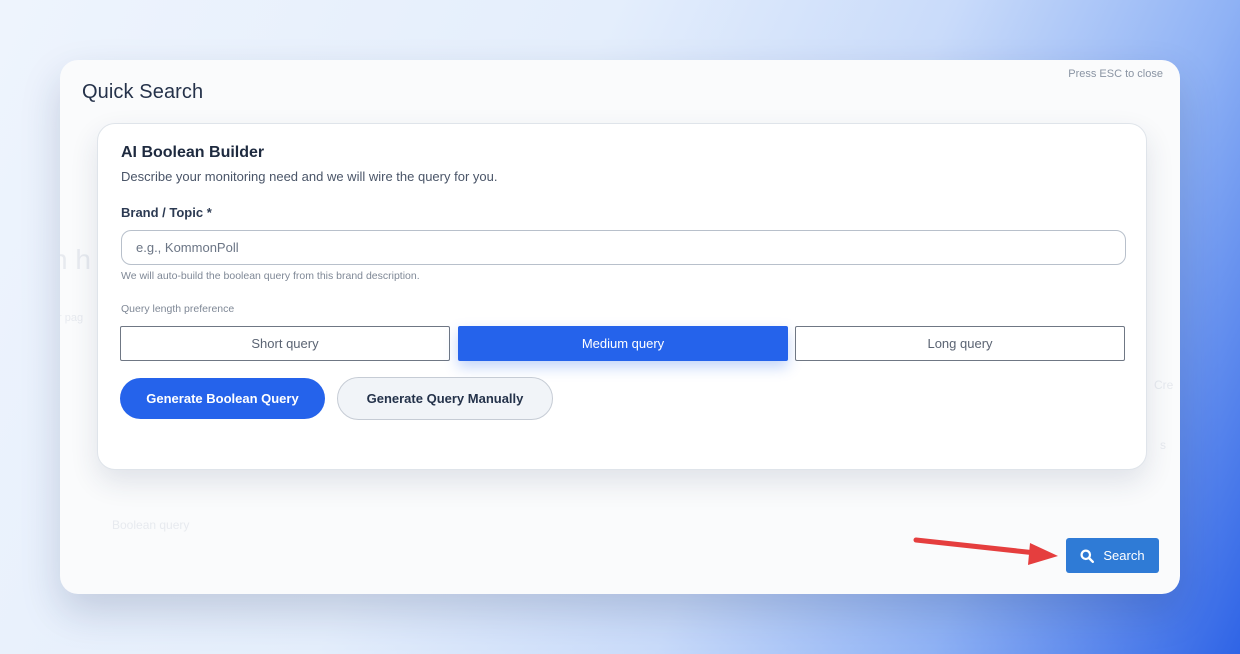  I want to click on long-query-option: Long query, so click(960, 343).